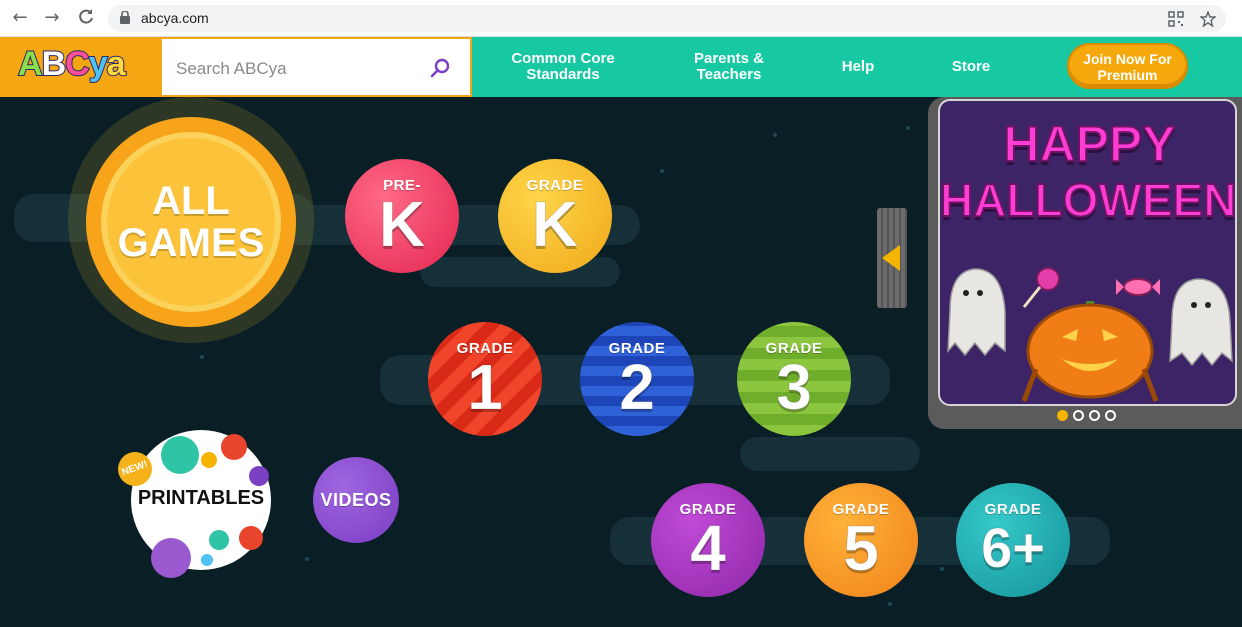 The height and width of the screenshot is (627, 1242). I want to click on printables-button: PRINTABLES, so click(201, 504).